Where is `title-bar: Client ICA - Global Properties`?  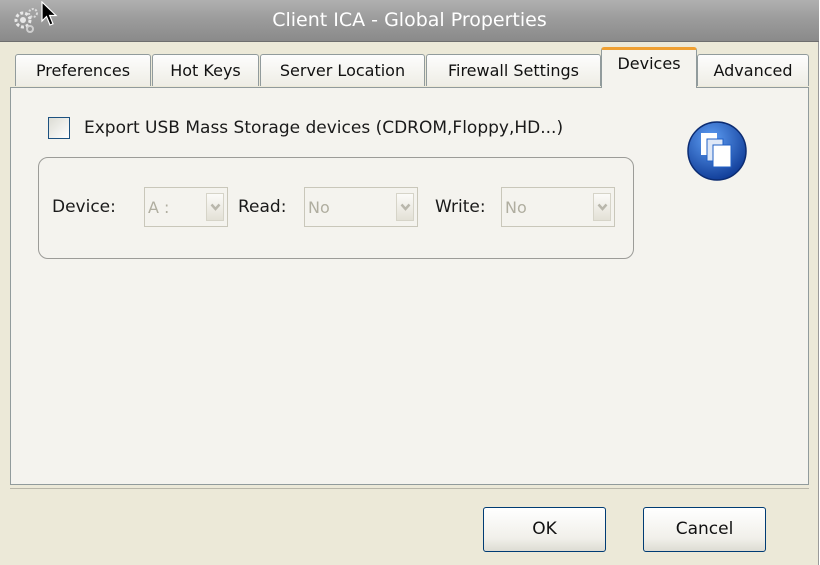
title-bar: Client ICA - Global Properties is located at coordinates (409, 21).